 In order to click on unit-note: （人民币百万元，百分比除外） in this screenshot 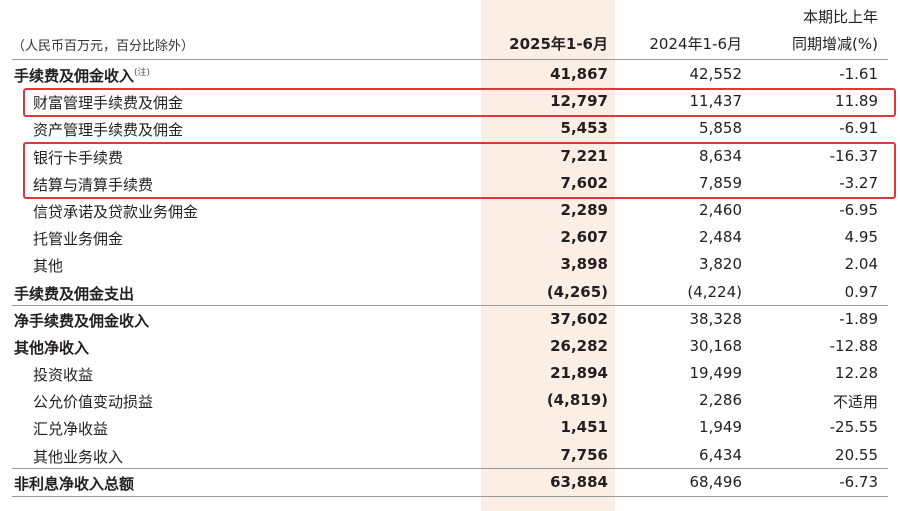, I will do `click(103, 46)`.